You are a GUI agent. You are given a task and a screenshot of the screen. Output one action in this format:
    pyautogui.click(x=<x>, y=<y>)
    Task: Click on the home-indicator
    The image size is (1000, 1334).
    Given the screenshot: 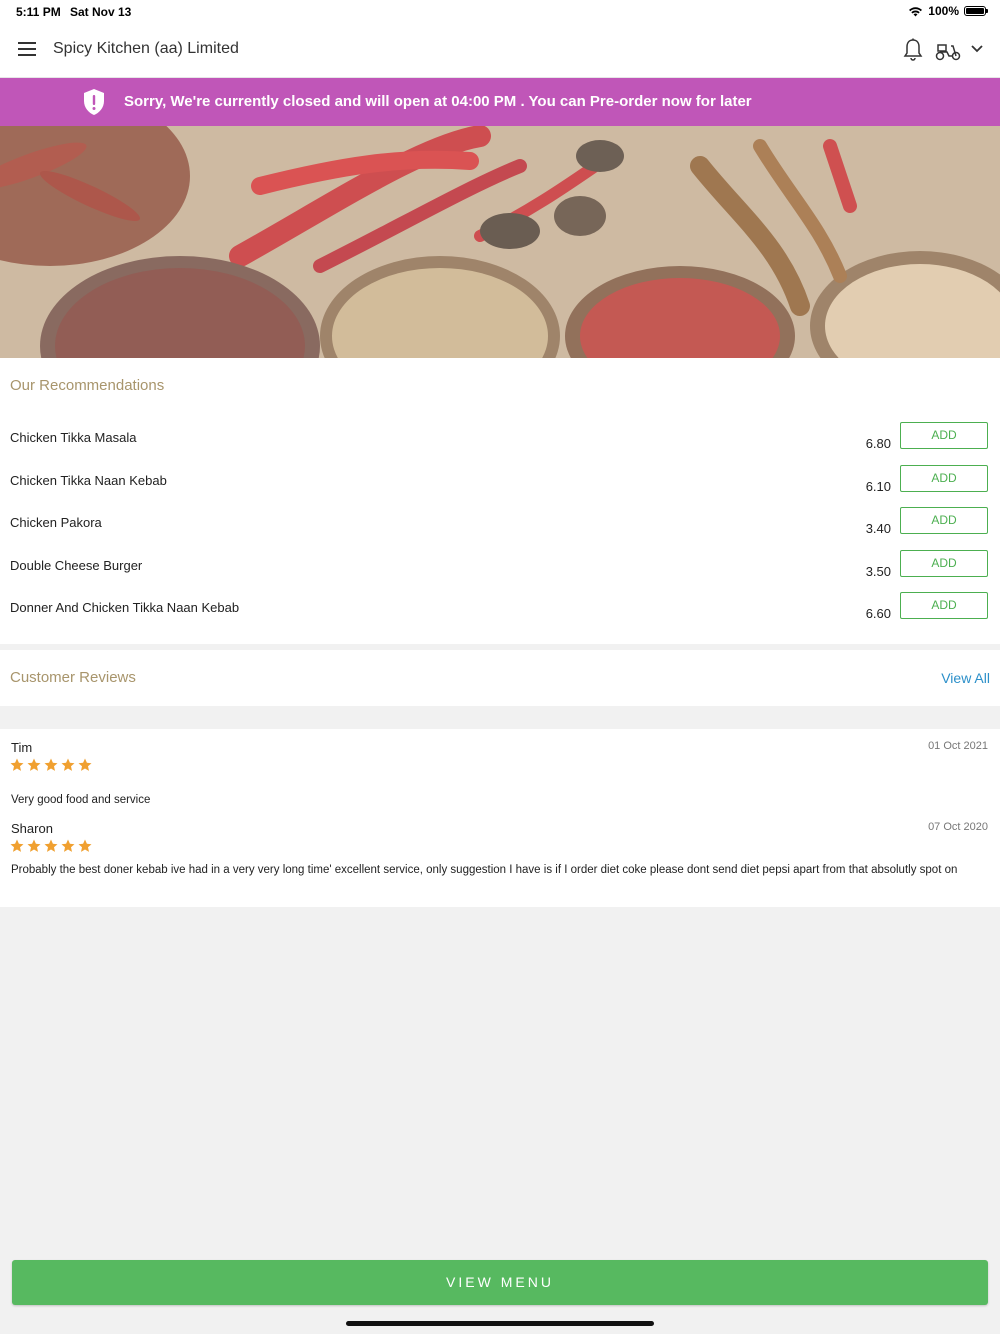 What is the action you would take?
    pyautogui.click(x=500, y=1323)
    